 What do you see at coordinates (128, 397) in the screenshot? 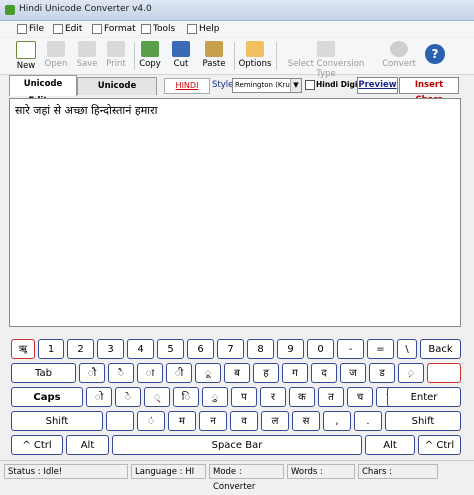
I see `key: े` at bounding box center [128, 397].